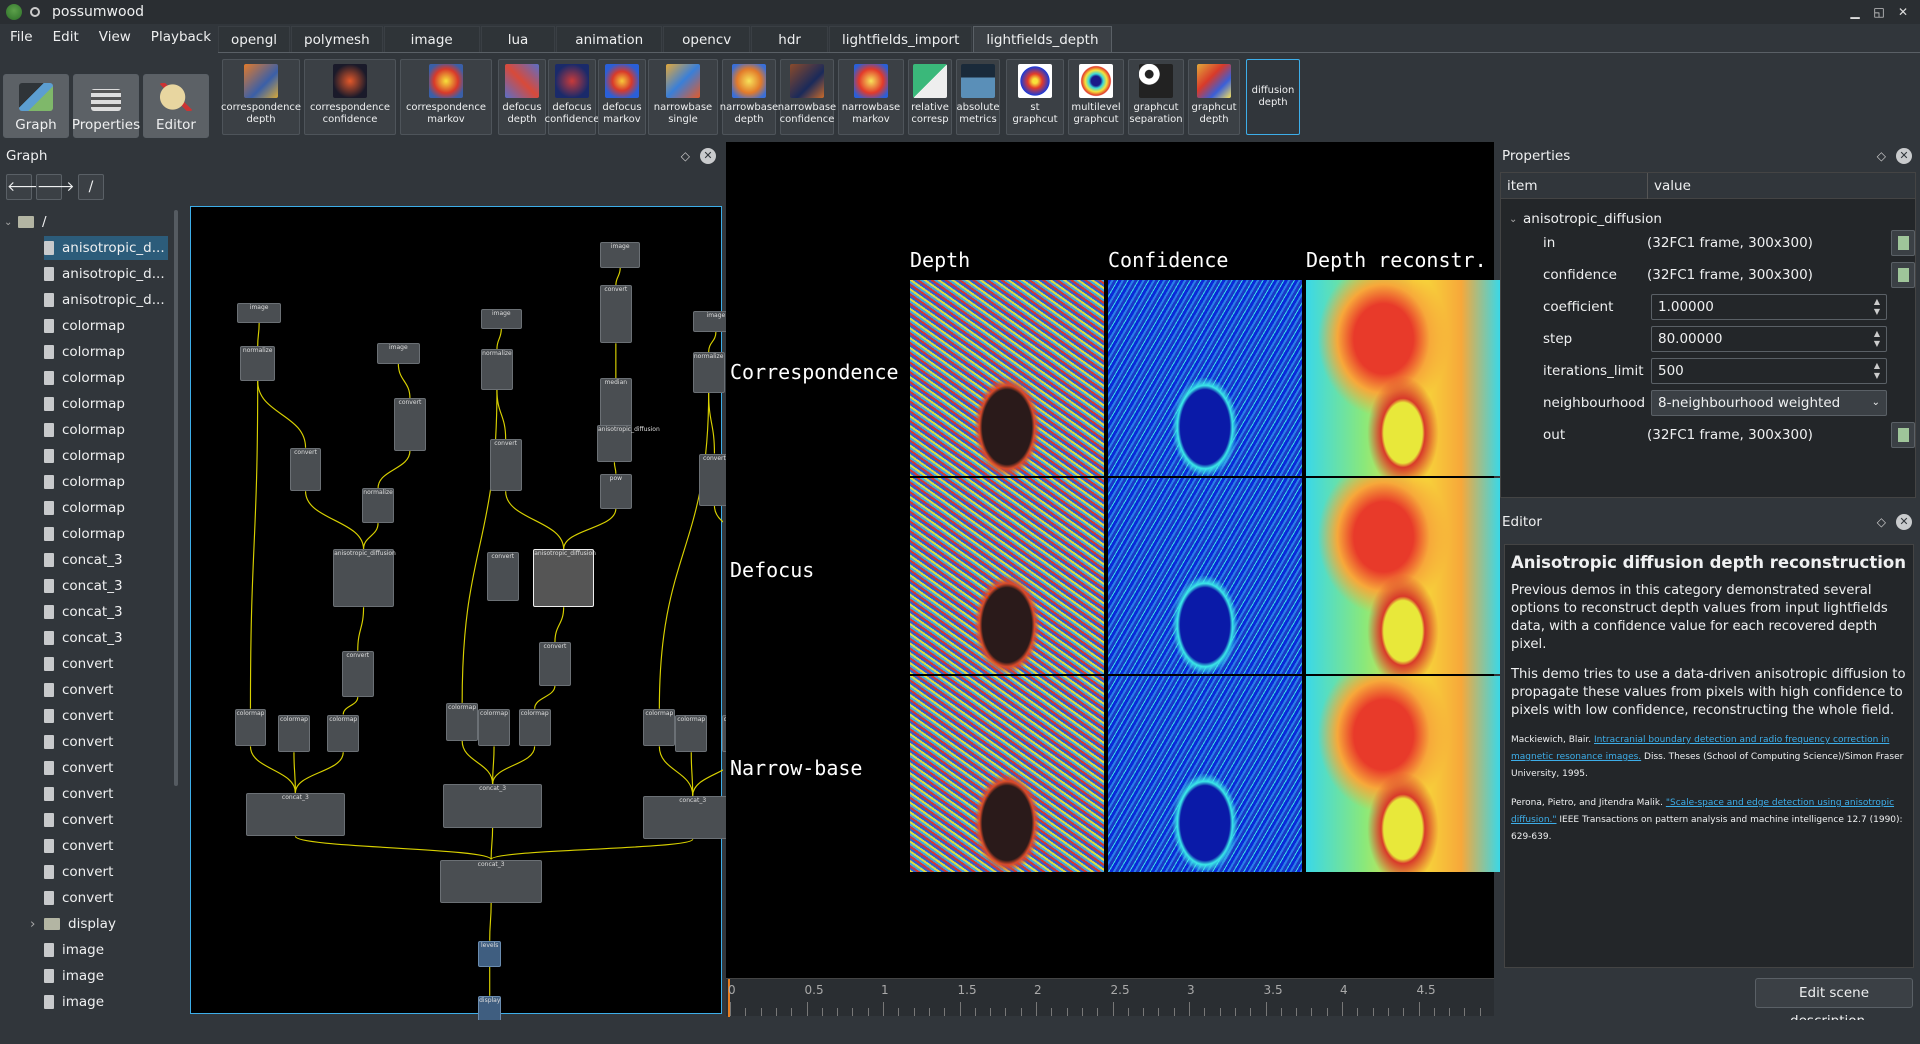 This screenshot has width=1920, height=1044. What do you see at coordinates (490, 1008) in the screenshot?
I see `graph-node-display: display` at bounding box center [490, 1008].